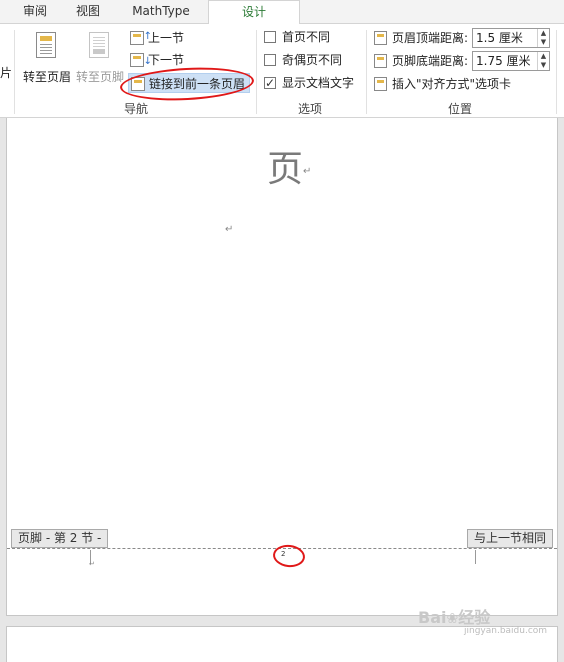 This screenshot has height=662, width=564. Describe the element at coordinates (380, 84) in the screenshot. I see `insert-align-tab-icon` at that location.